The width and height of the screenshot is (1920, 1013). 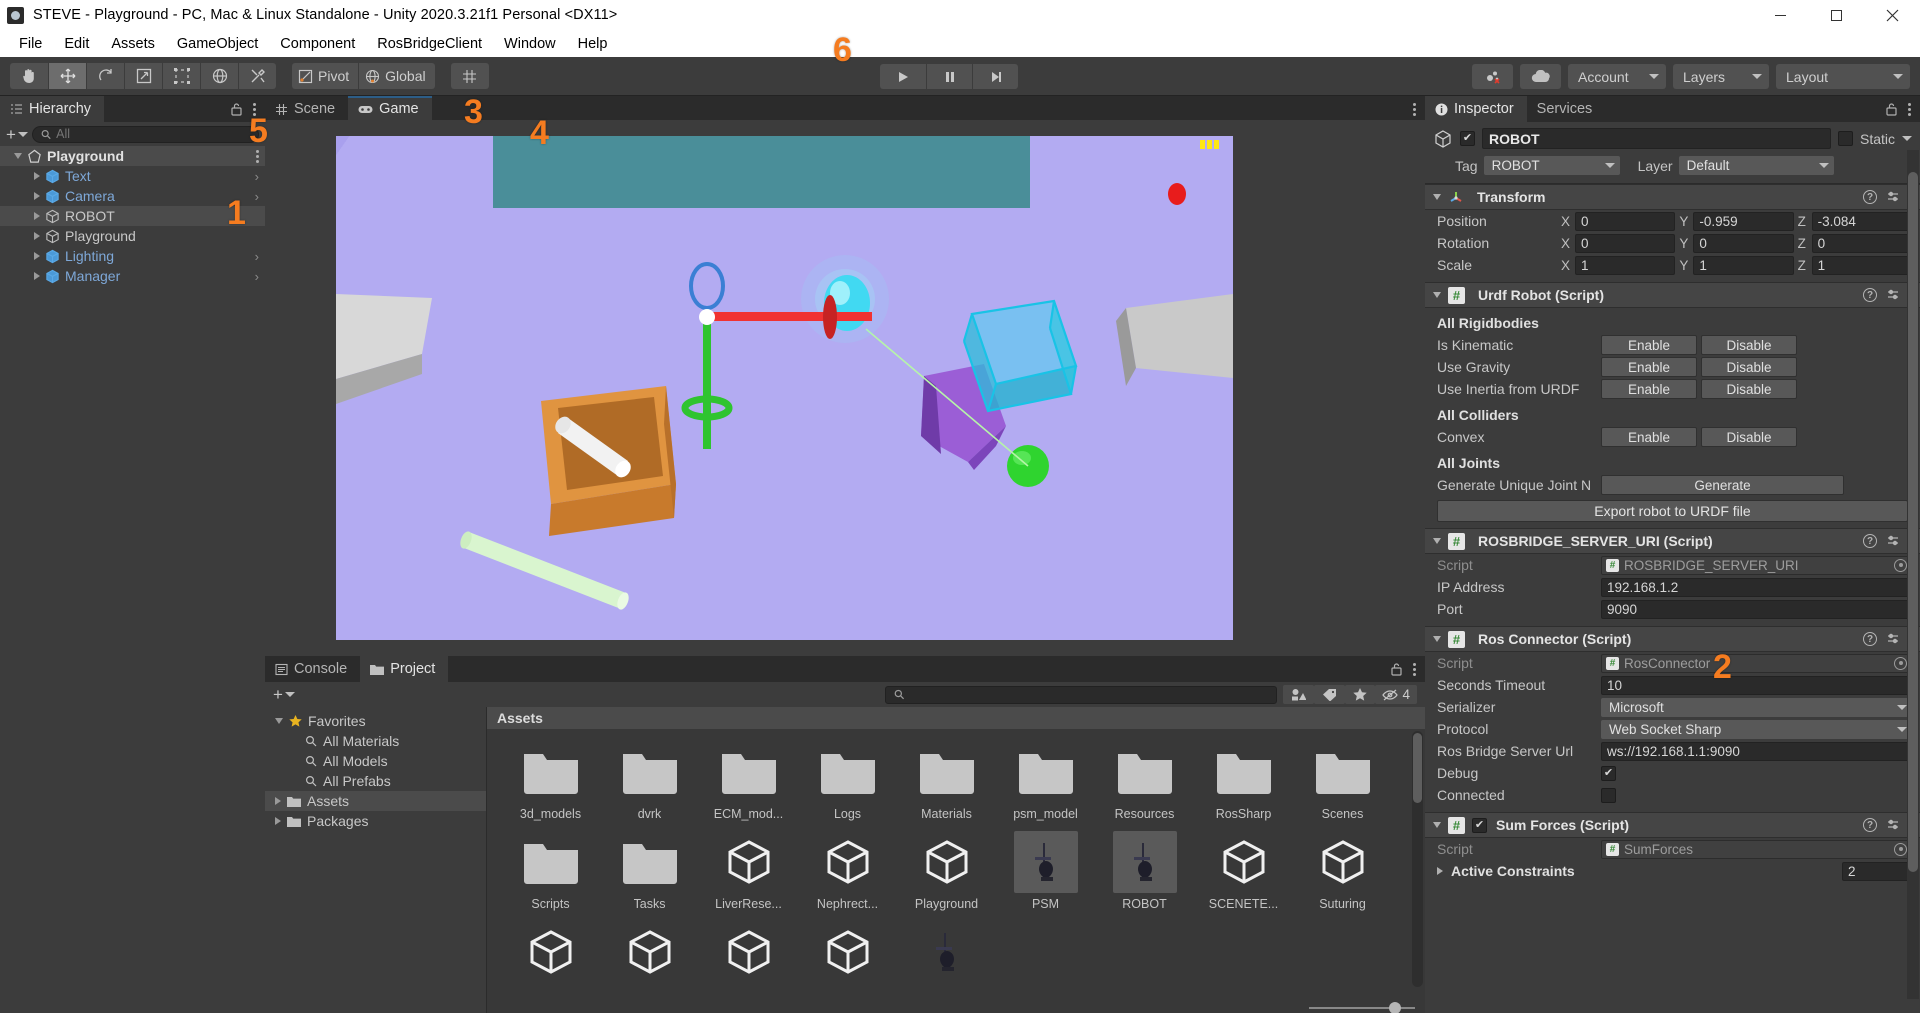 I want to click on tab-hierarchy: Hierarchy, so click(x=52, y=109).